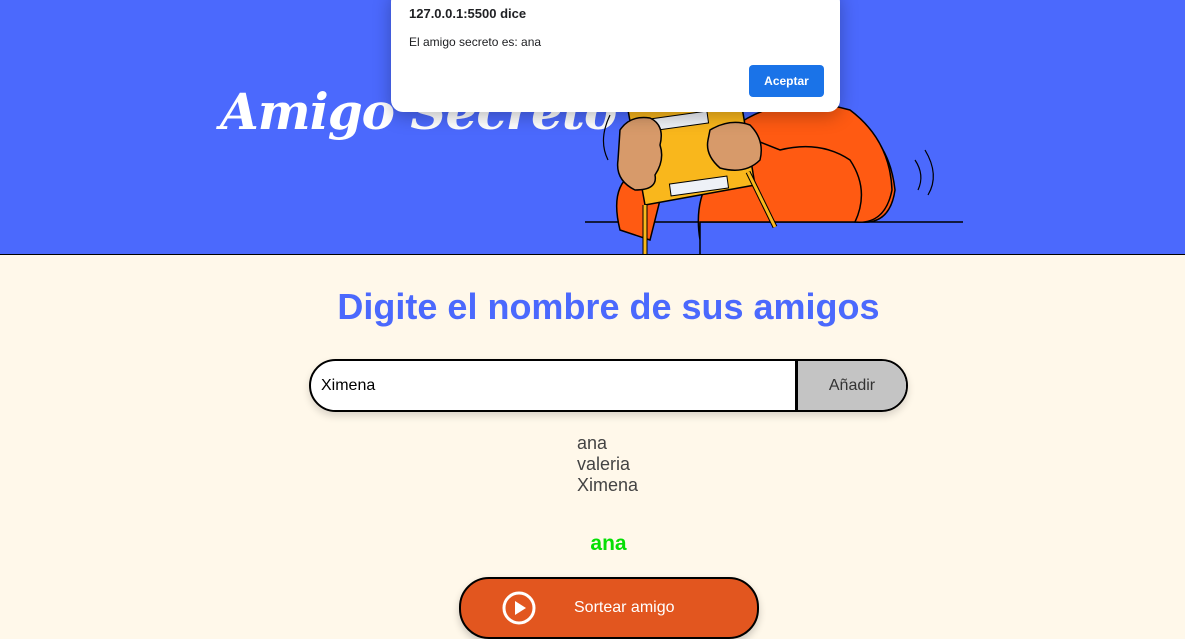 The image size is (1185, 639). What do you see at coordinates (558, 385) in the screenshot?
I see `friend-name-input` at bounding box center [558, 385].